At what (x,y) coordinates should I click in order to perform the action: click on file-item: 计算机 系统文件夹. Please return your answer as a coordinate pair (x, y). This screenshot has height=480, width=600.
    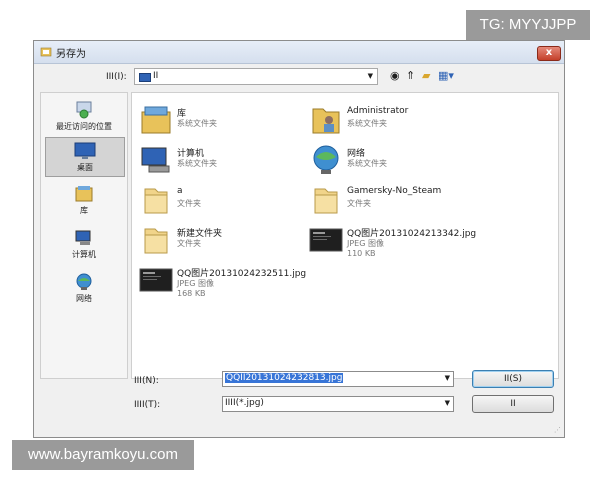
    Looking at the image, I should click on (234, 160).